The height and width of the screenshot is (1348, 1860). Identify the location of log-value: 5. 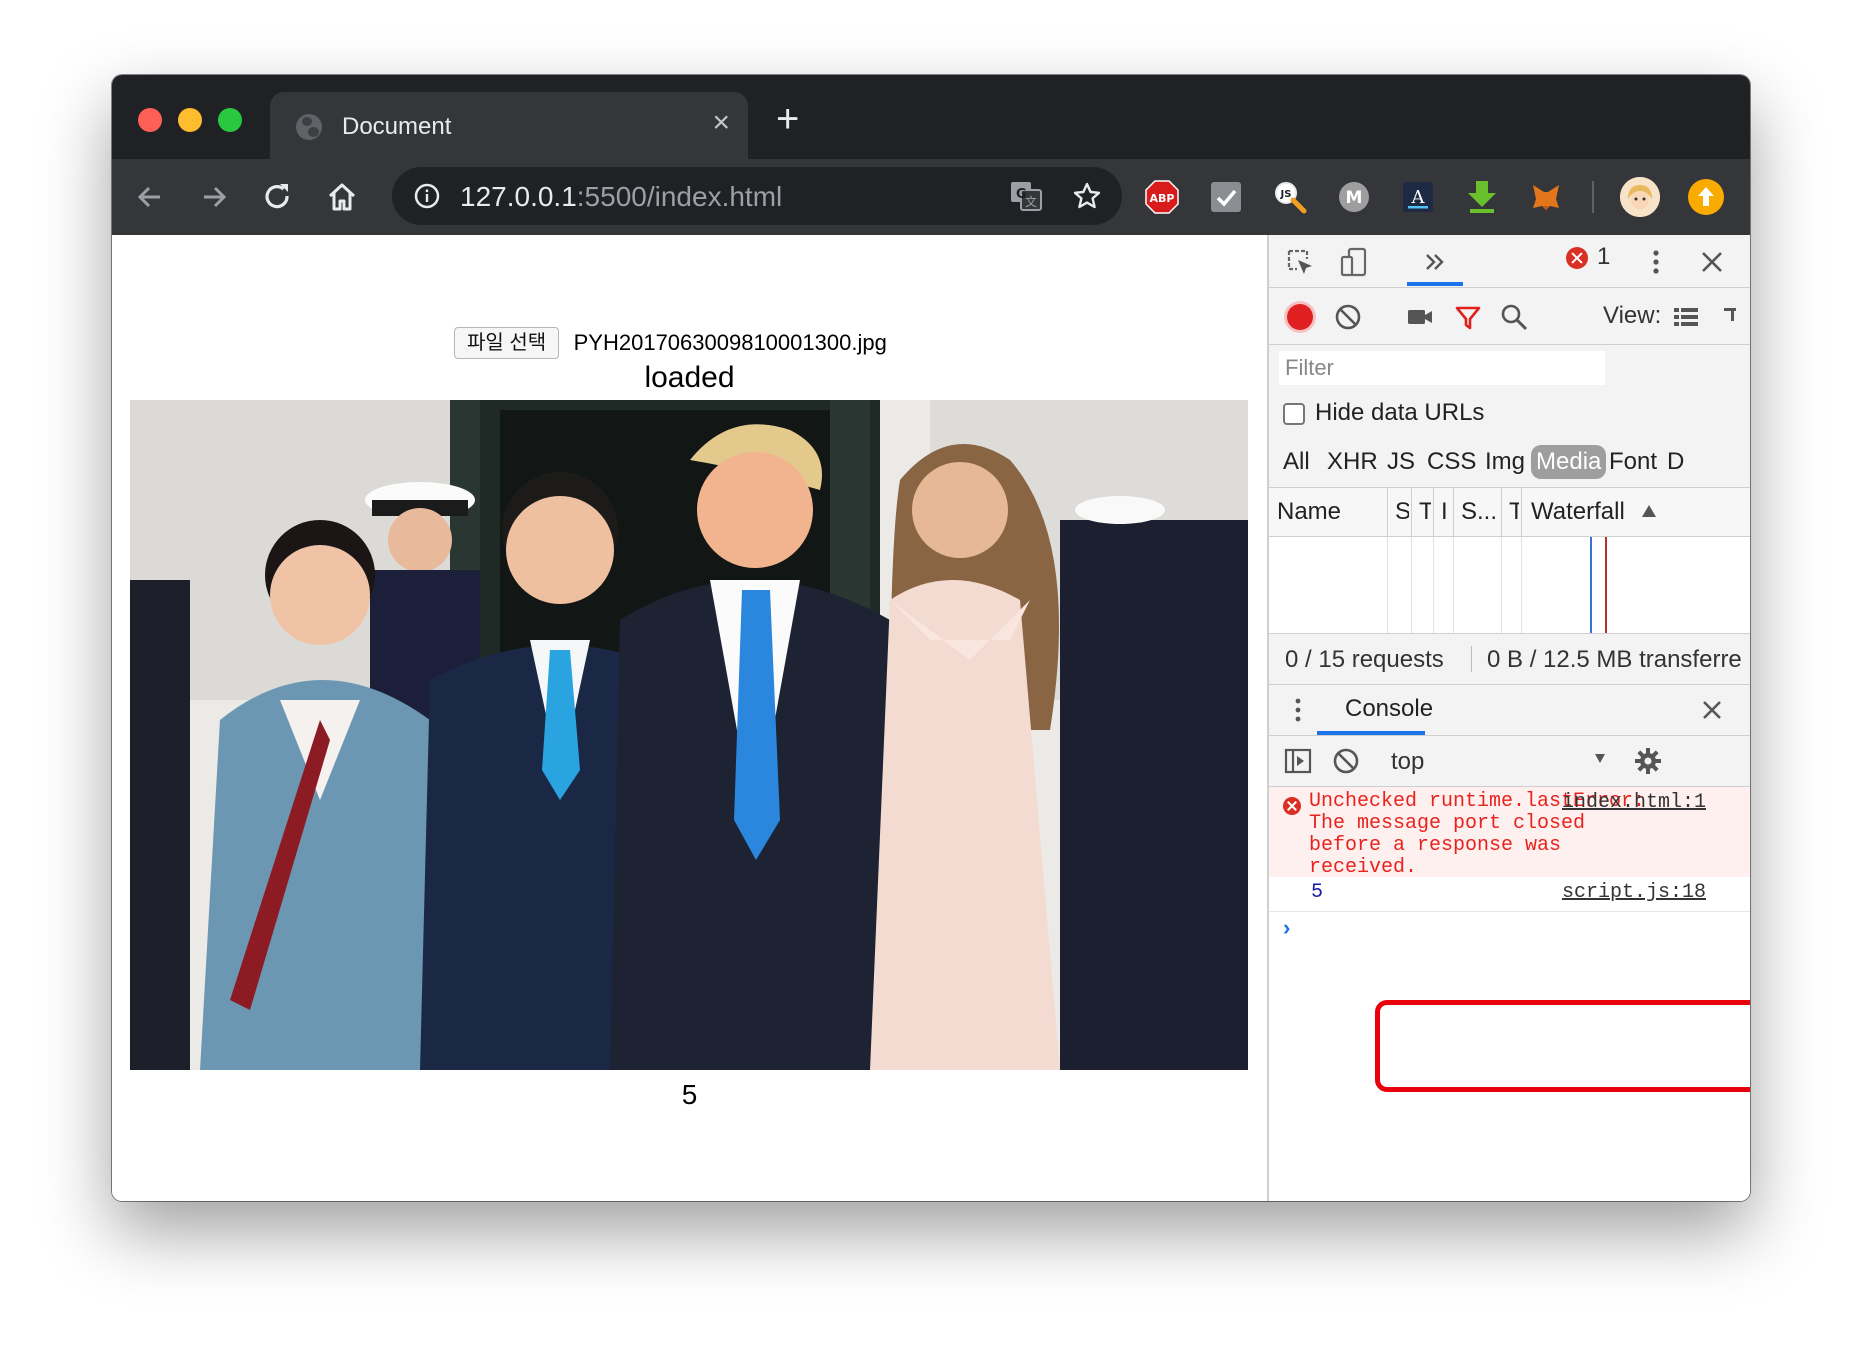
(1317, 892).